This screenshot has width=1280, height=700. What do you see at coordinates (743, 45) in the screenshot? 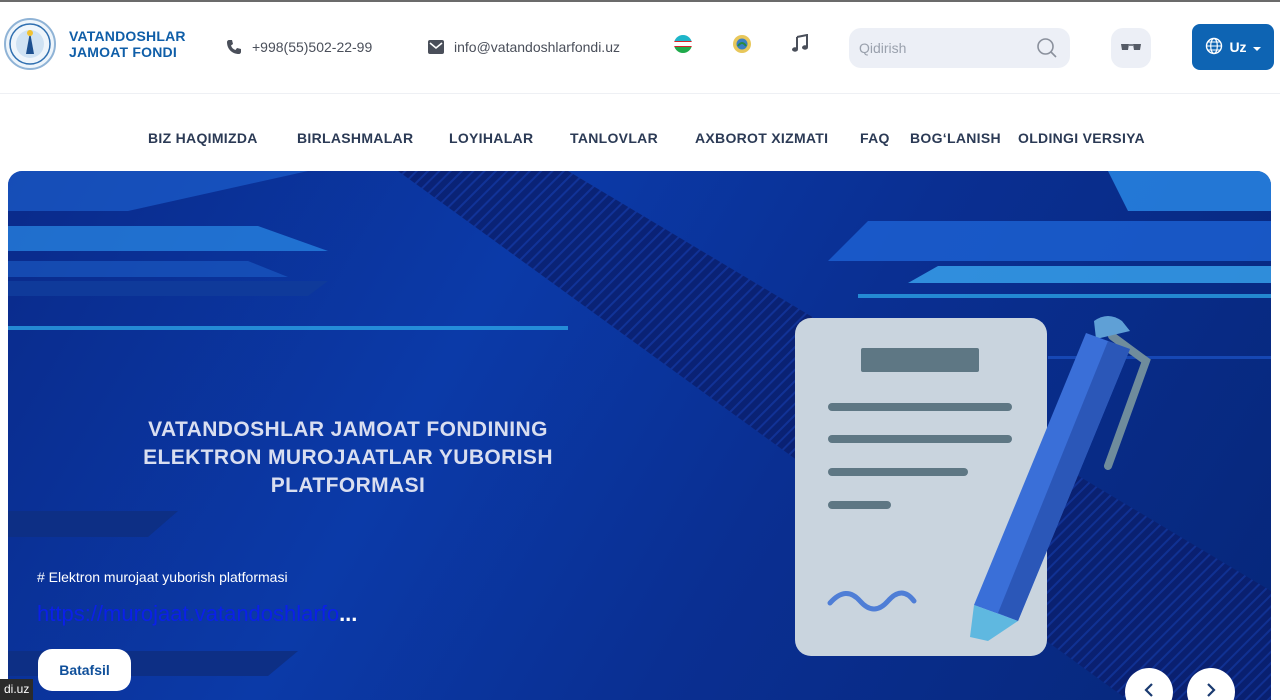
I see `emblem-icon` at bounding box center [743, 45].